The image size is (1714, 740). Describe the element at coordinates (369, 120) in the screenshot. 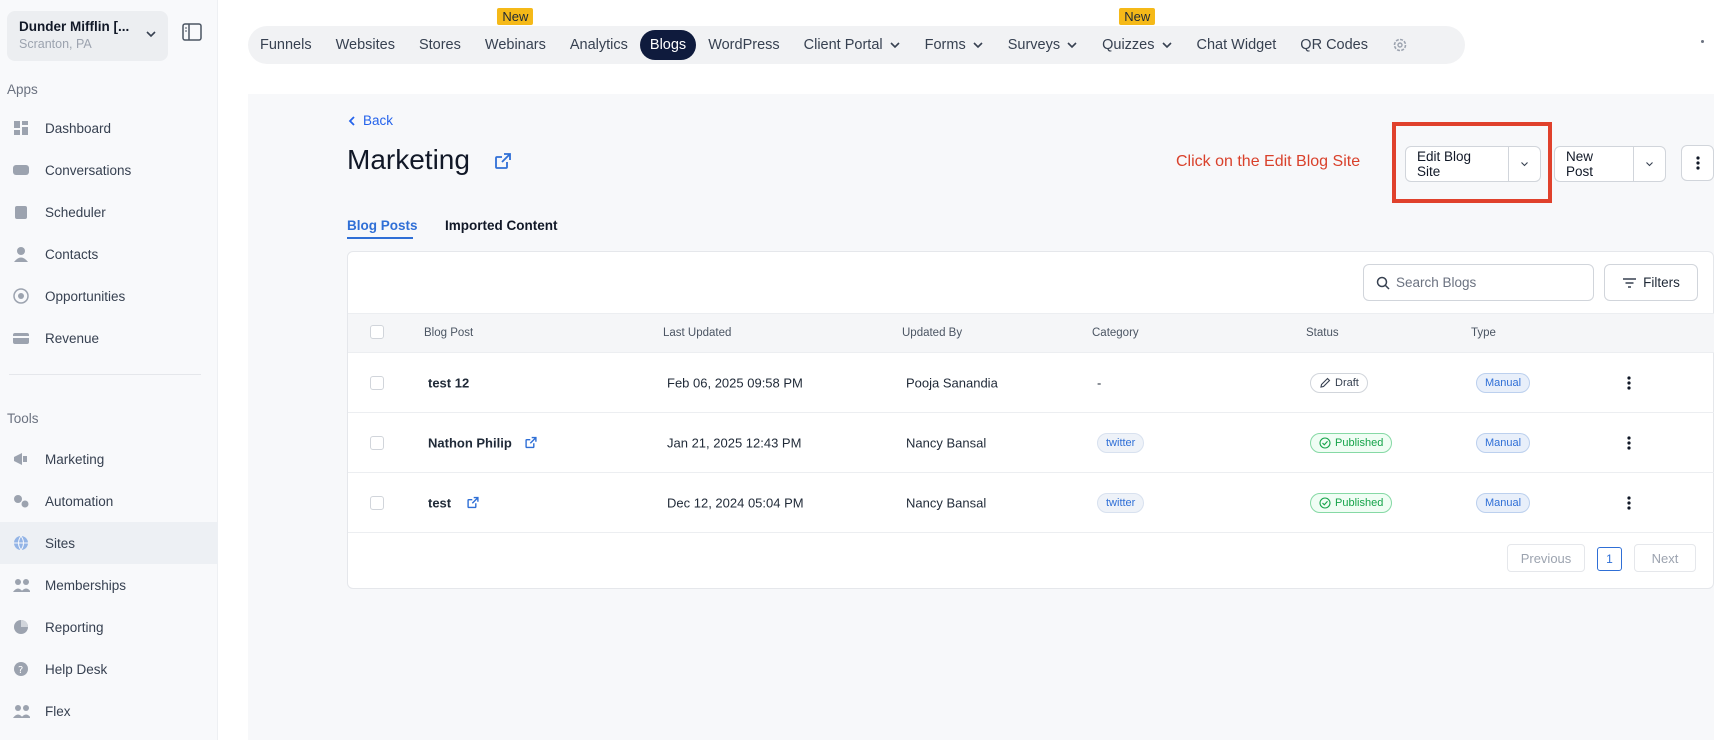

I see `back-link: Back` at that location.